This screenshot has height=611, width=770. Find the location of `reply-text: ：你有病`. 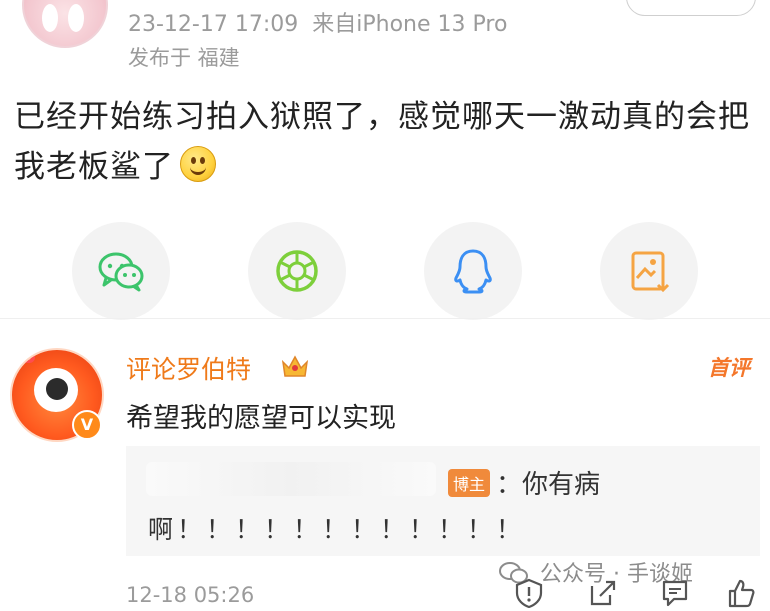

reply-text: ：你有病 is located at coordinates (548, 485).